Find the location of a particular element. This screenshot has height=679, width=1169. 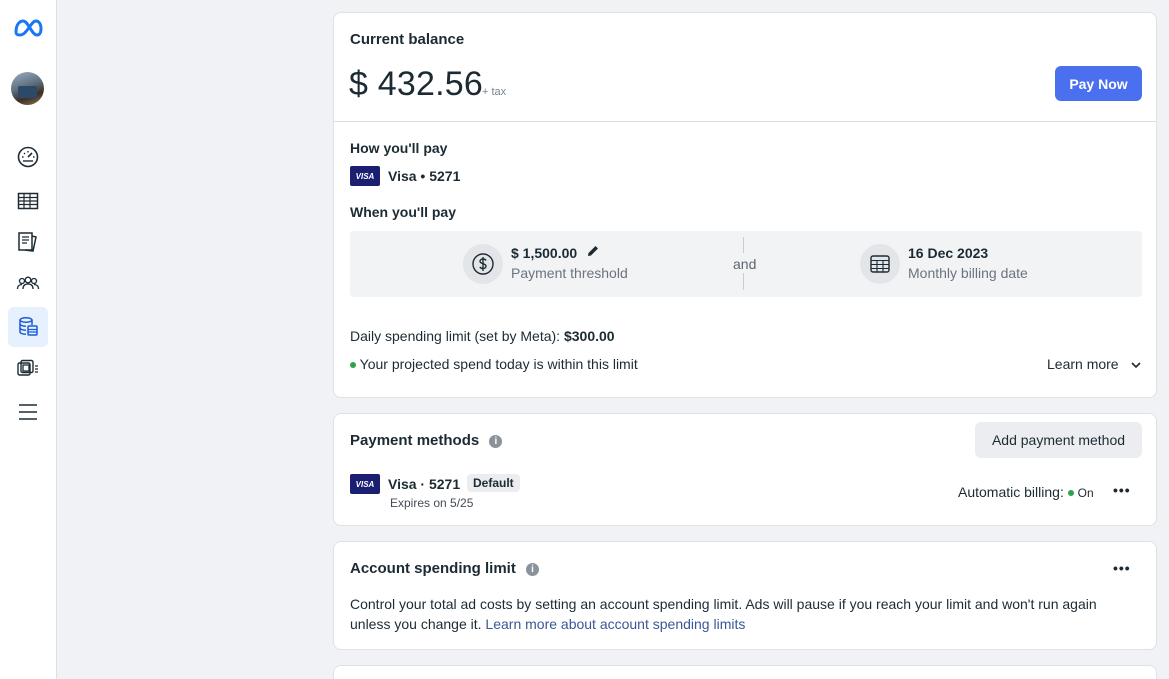

spending-limit-title-text: Account spending limit is located at coordinates (433, 568).